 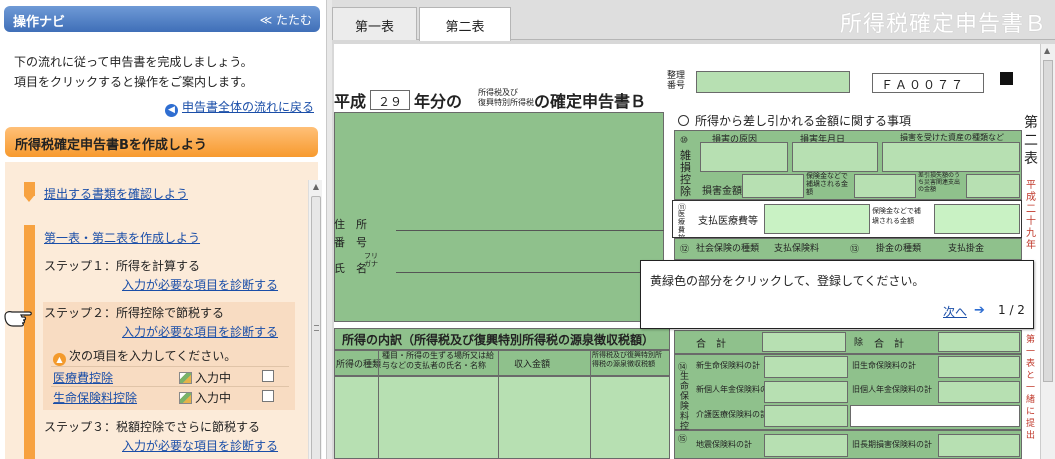 What do you see at coordinates (59, 359) in the screenshot?
I see `collapse-up-icon: ▲` at bounding box center [59, 359].